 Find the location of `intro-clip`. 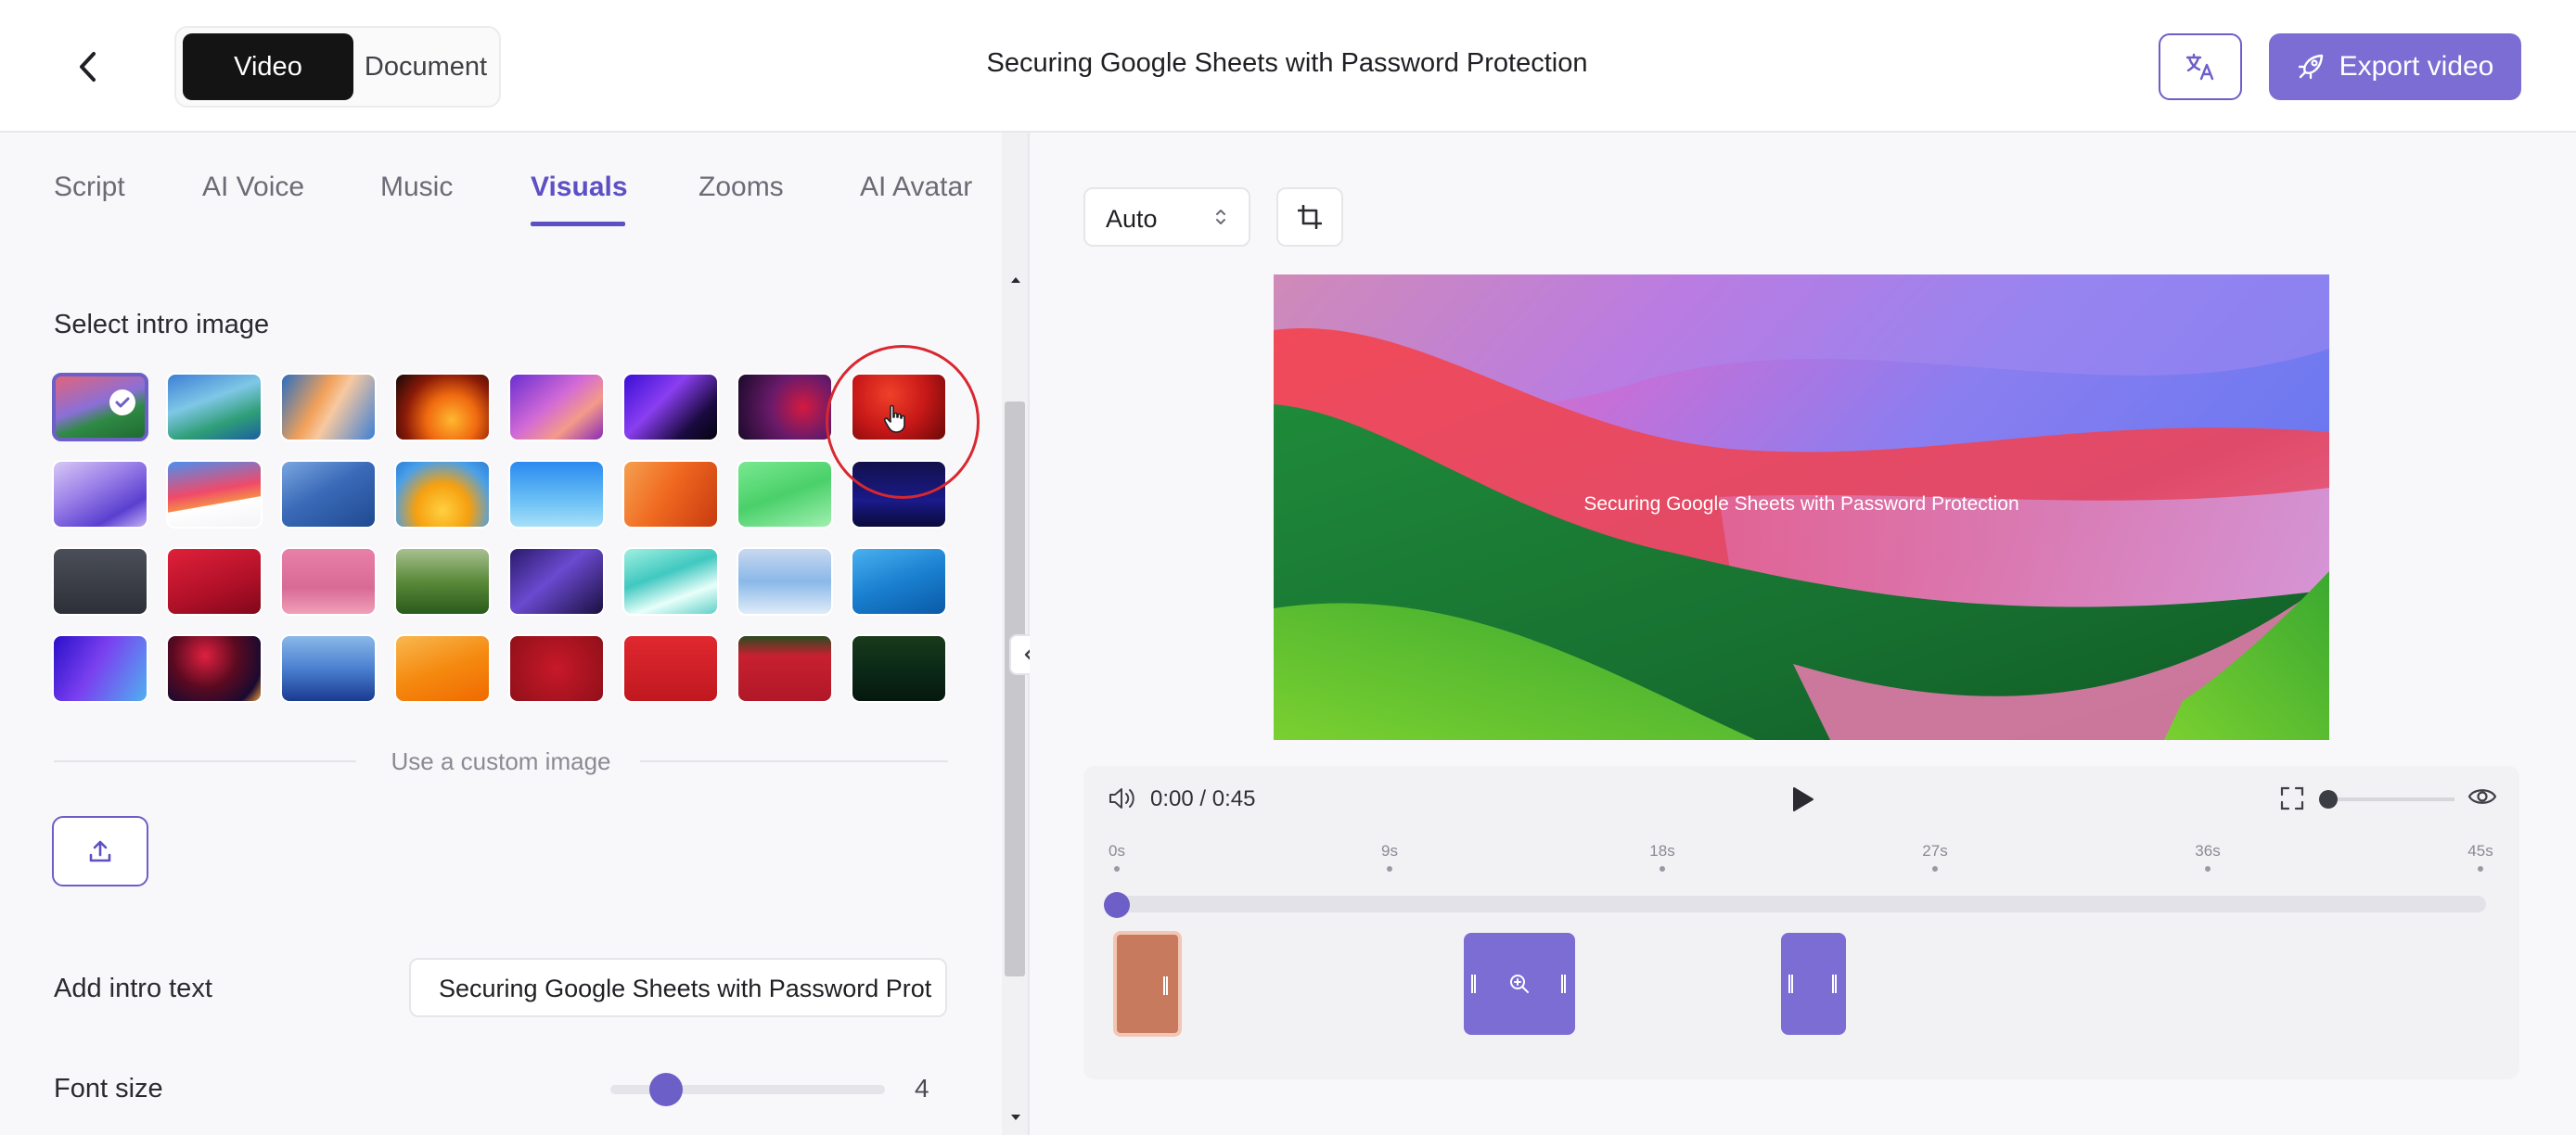

intro-clip is located at coordinates (1147, 984).